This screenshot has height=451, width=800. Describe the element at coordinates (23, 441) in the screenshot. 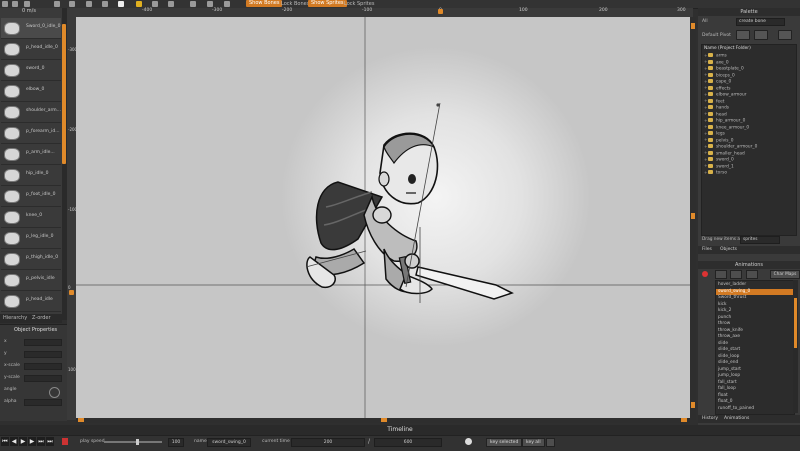

I see `play-icon: ▶` at that location.